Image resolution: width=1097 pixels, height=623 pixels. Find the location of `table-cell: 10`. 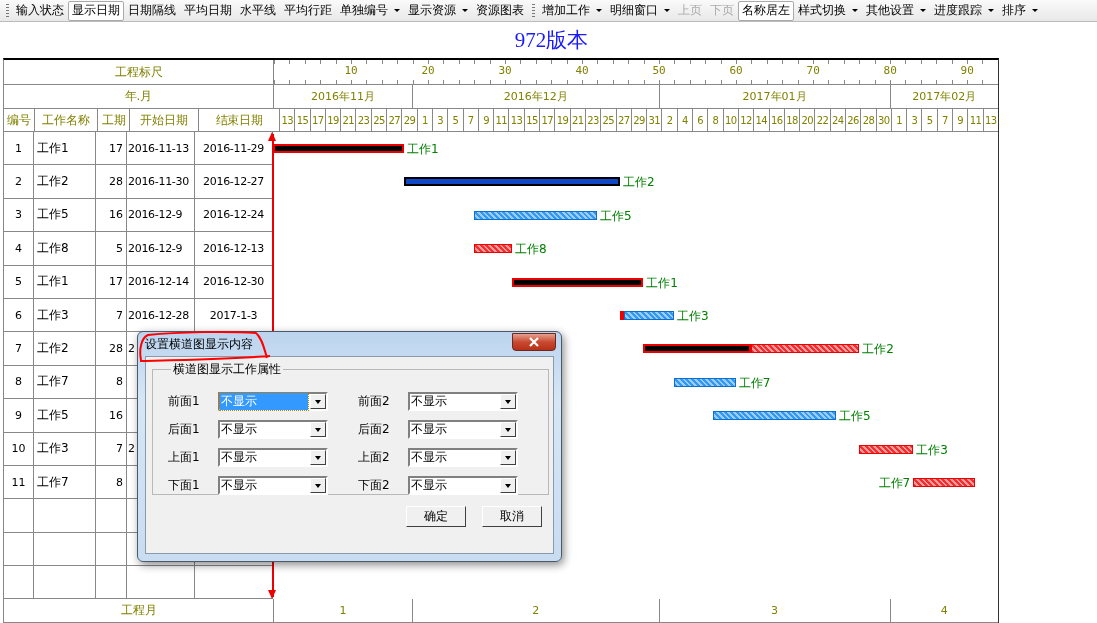

table-cell: 10 is located at coordinates (19, 449).